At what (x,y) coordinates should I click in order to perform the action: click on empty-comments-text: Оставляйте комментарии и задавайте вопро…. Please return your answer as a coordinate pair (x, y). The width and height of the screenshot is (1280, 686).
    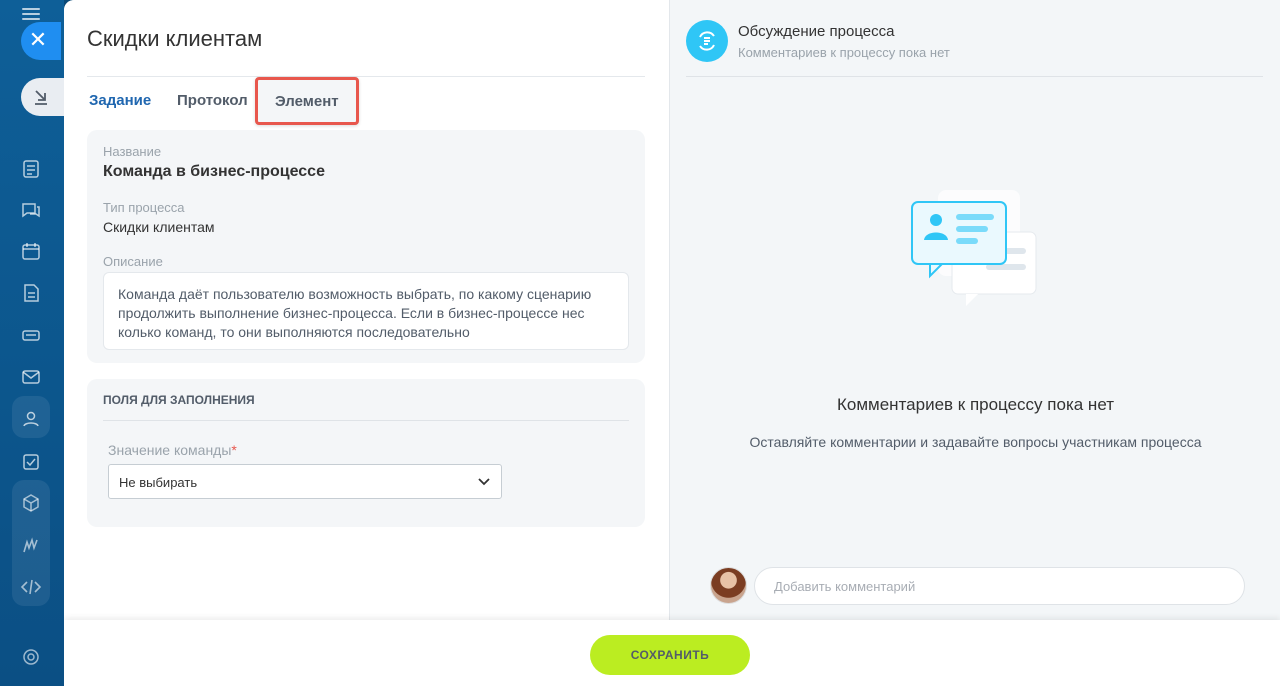
    Looking at the image, I should click on (975, 442).